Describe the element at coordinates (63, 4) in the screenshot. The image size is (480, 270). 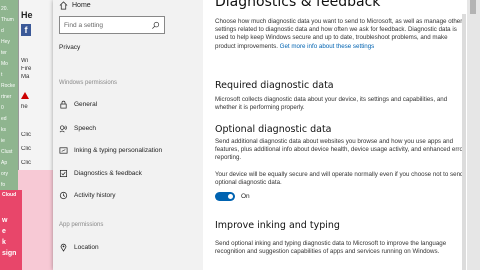
I see `home-icon` at that location.